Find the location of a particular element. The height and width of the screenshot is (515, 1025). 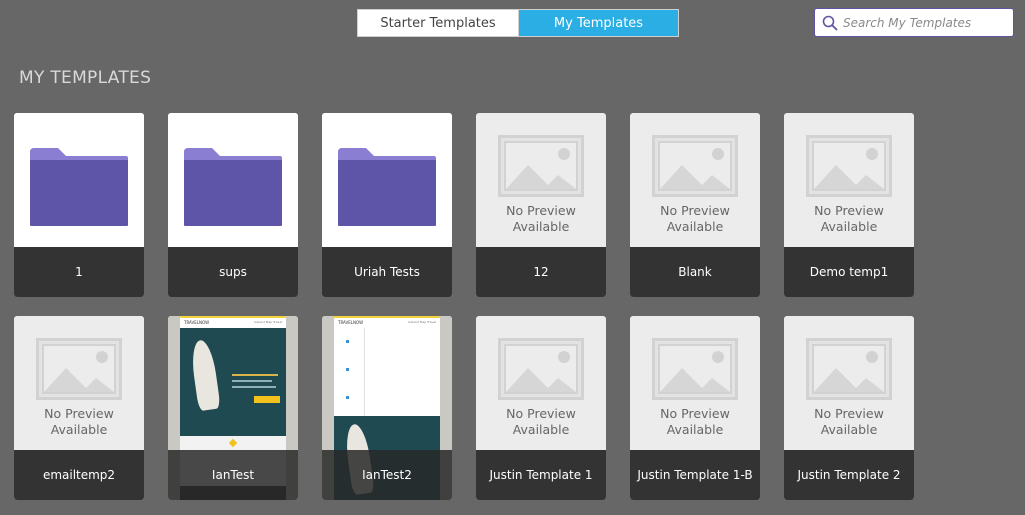

template-card: No Preview Available 12 is located at coordinates (541, 205).